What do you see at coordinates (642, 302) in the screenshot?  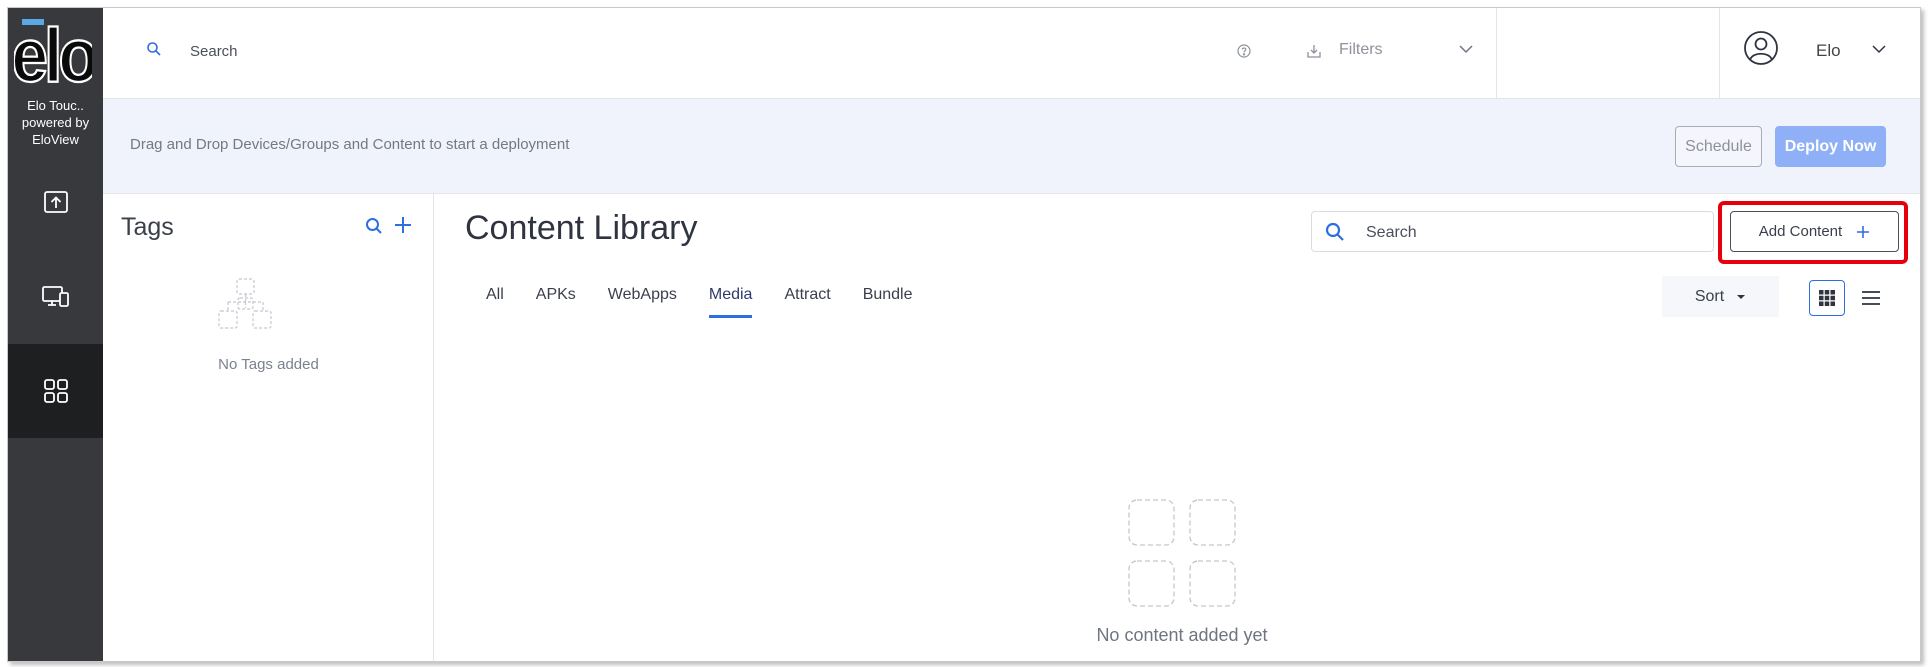 I see `tab-webapps: WebApps` at bounding box center [642, 302].